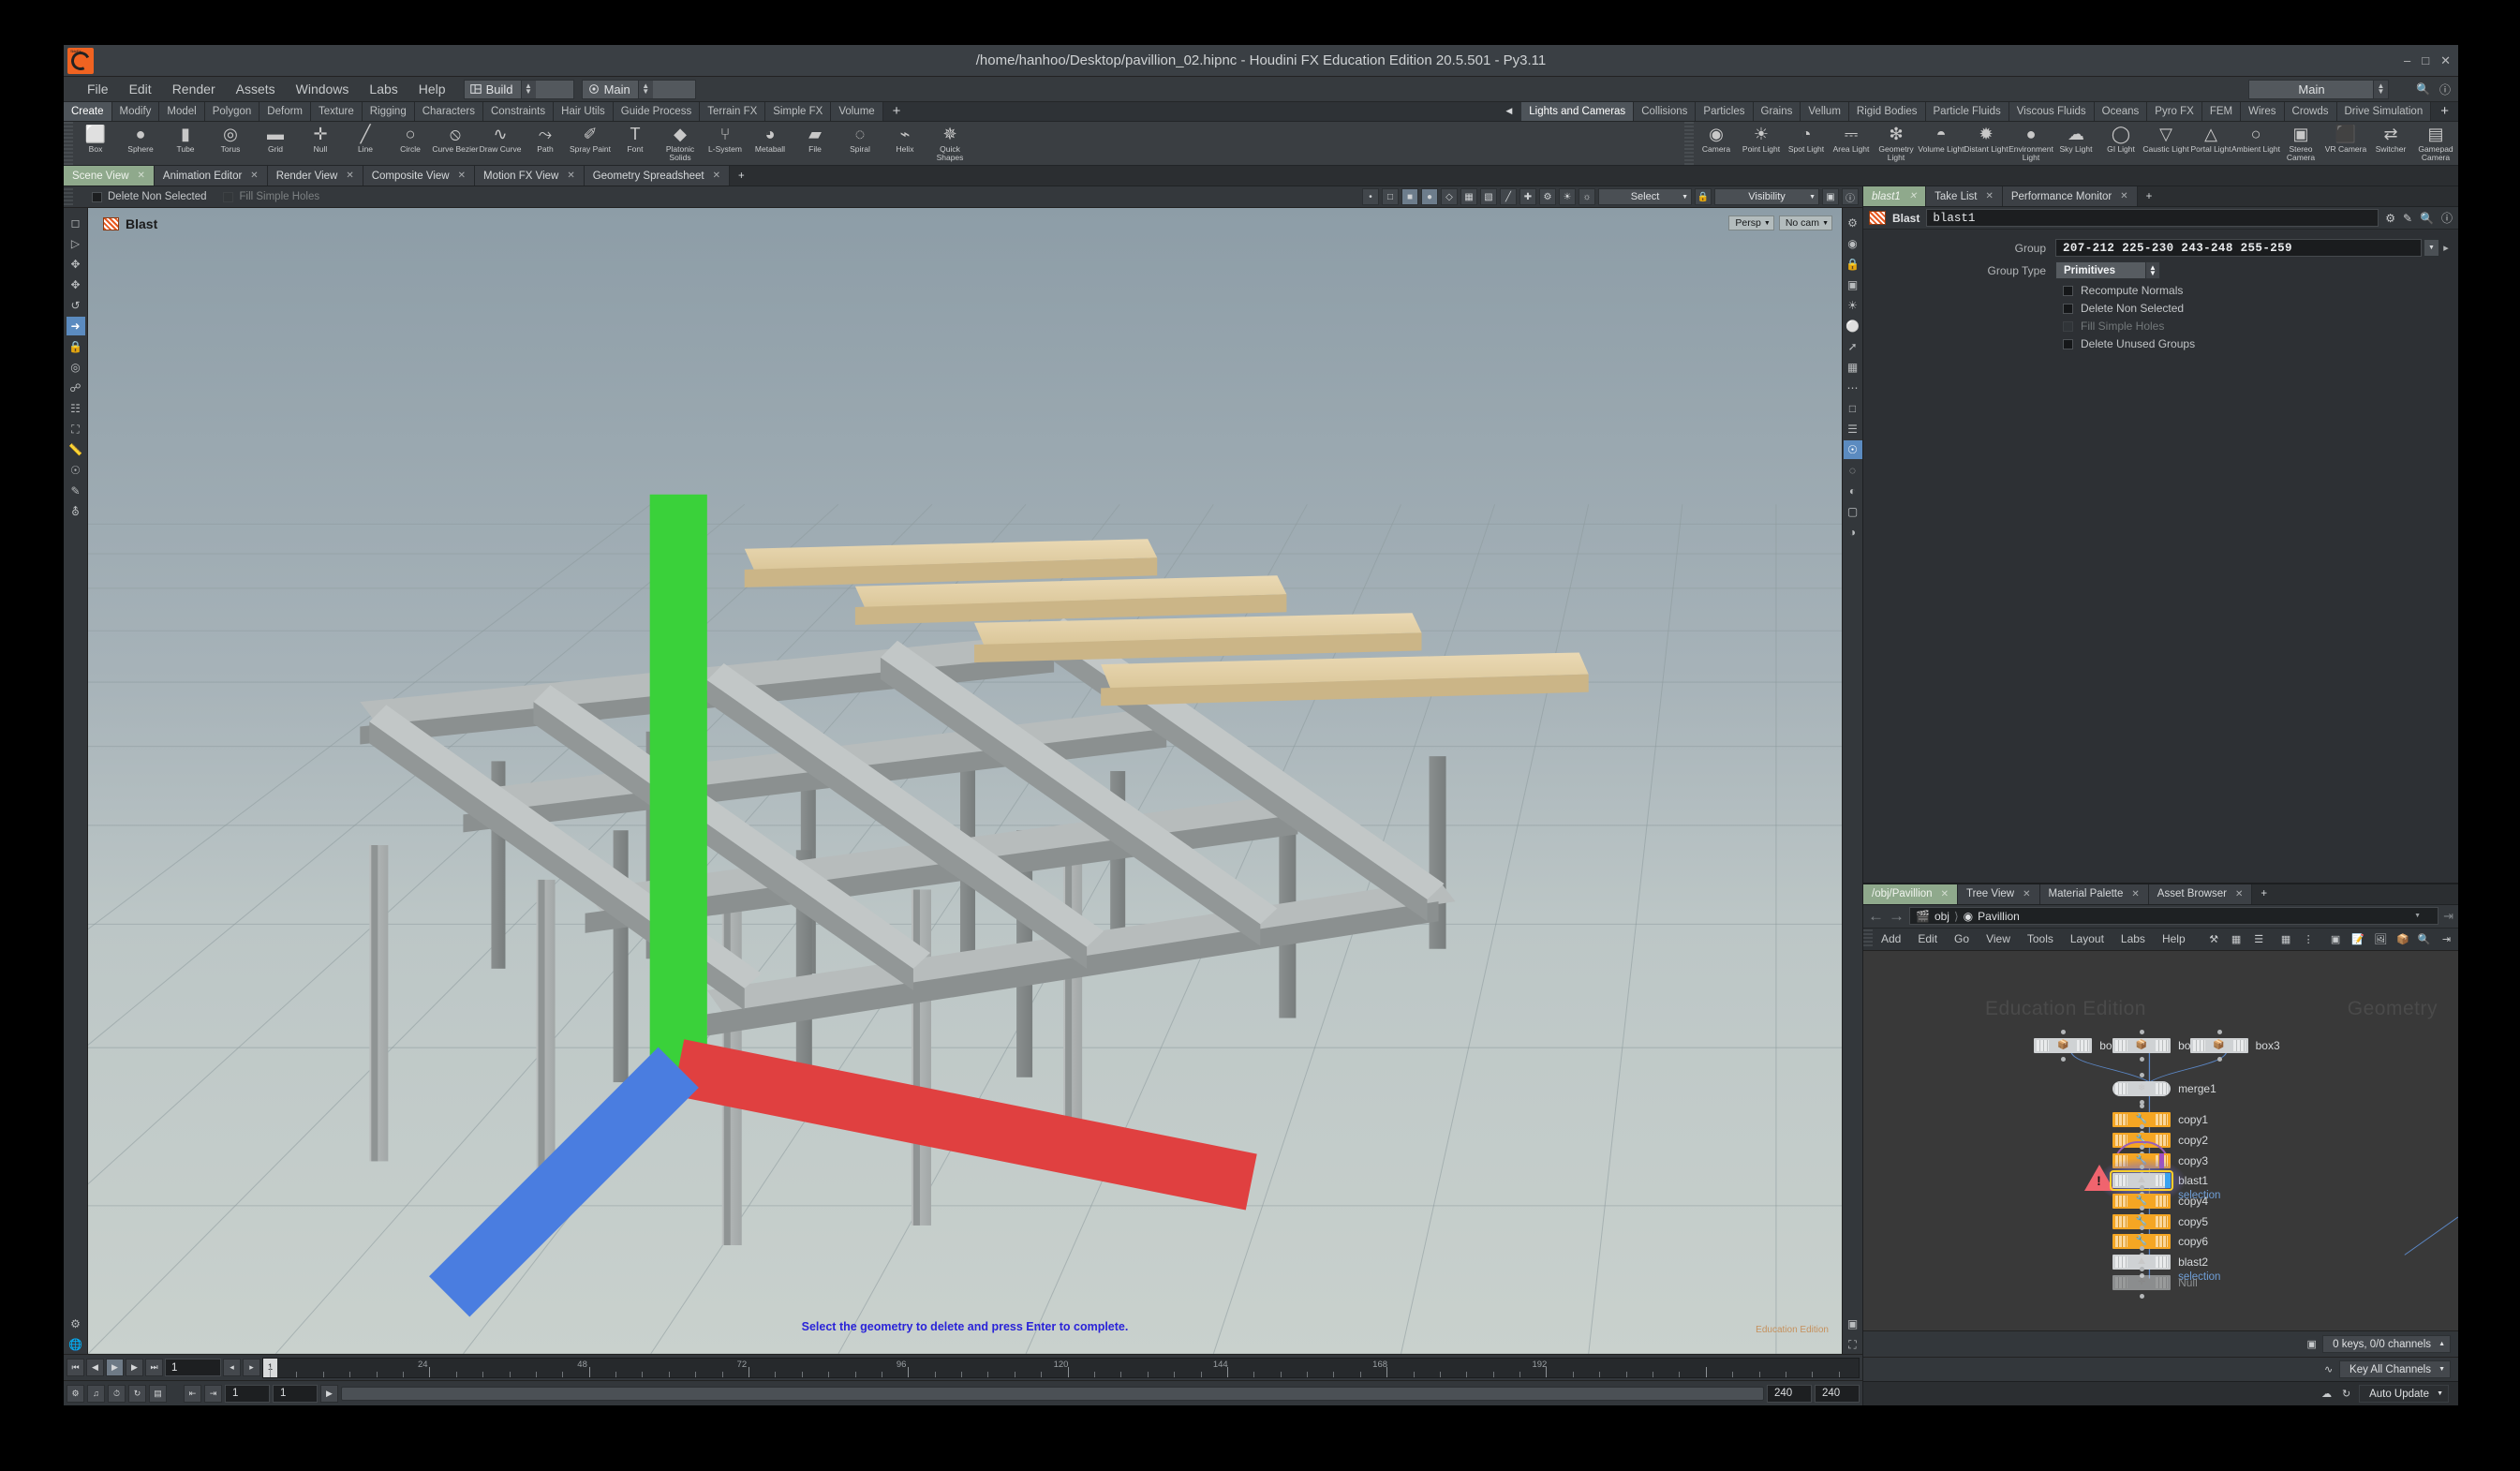 The height and width of the screenshot is (1471, 2520). Describe the element at coordinates (1547, 197) in the screenshot. I see `display-snap-icon: ⚙` at that location.